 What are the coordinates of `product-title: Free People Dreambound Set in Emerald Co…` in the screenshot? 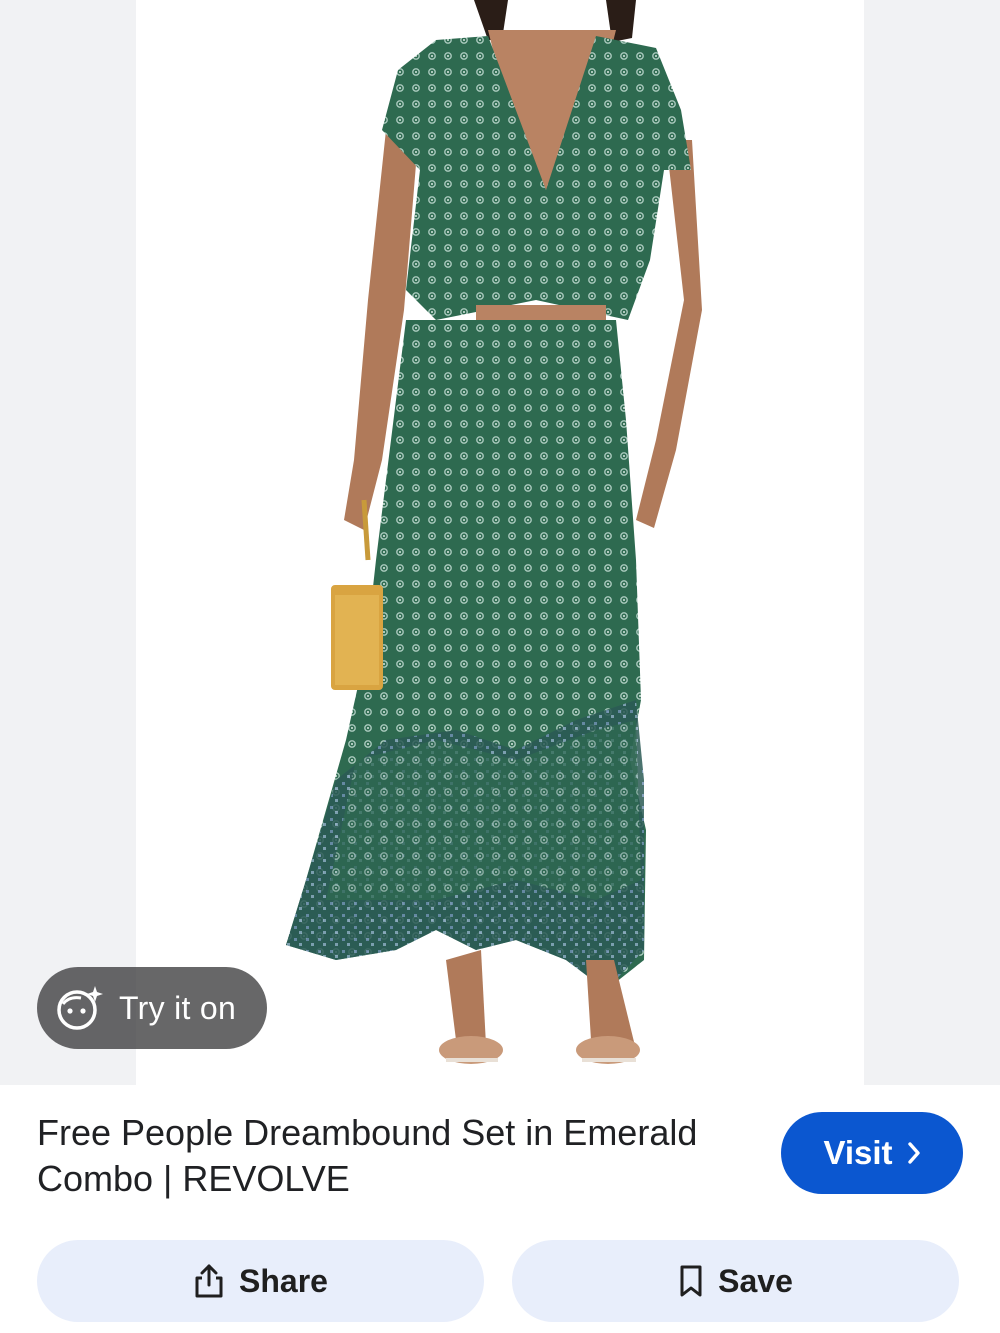 It's located at (387, 1156).